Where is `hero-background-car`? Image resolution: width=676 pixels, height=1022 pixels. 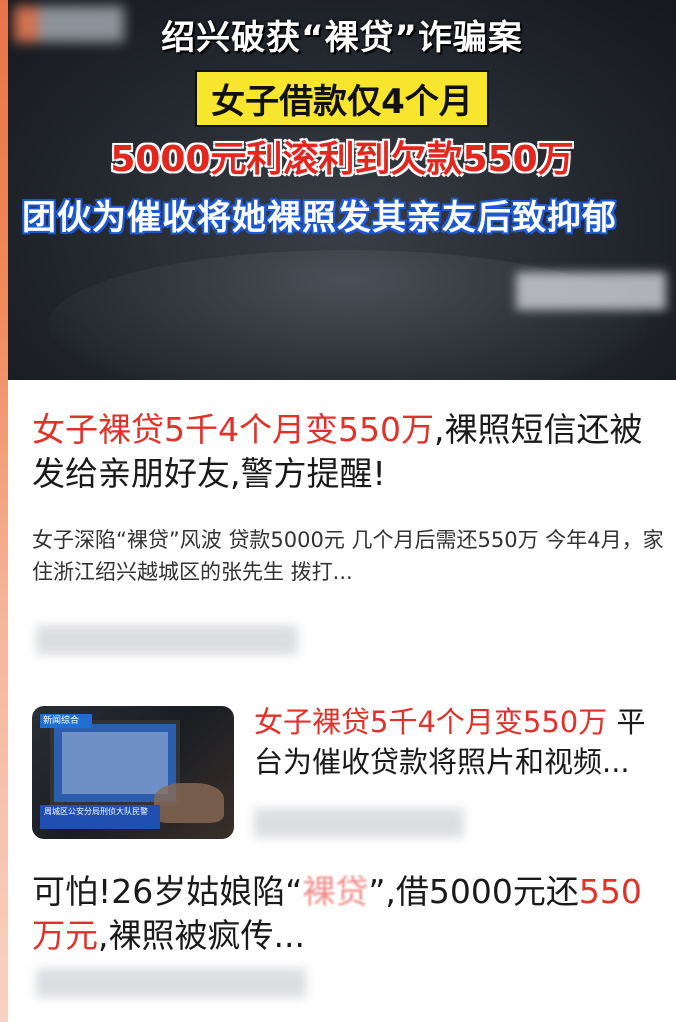
hero-background-car is located at coordinates (348, 315).